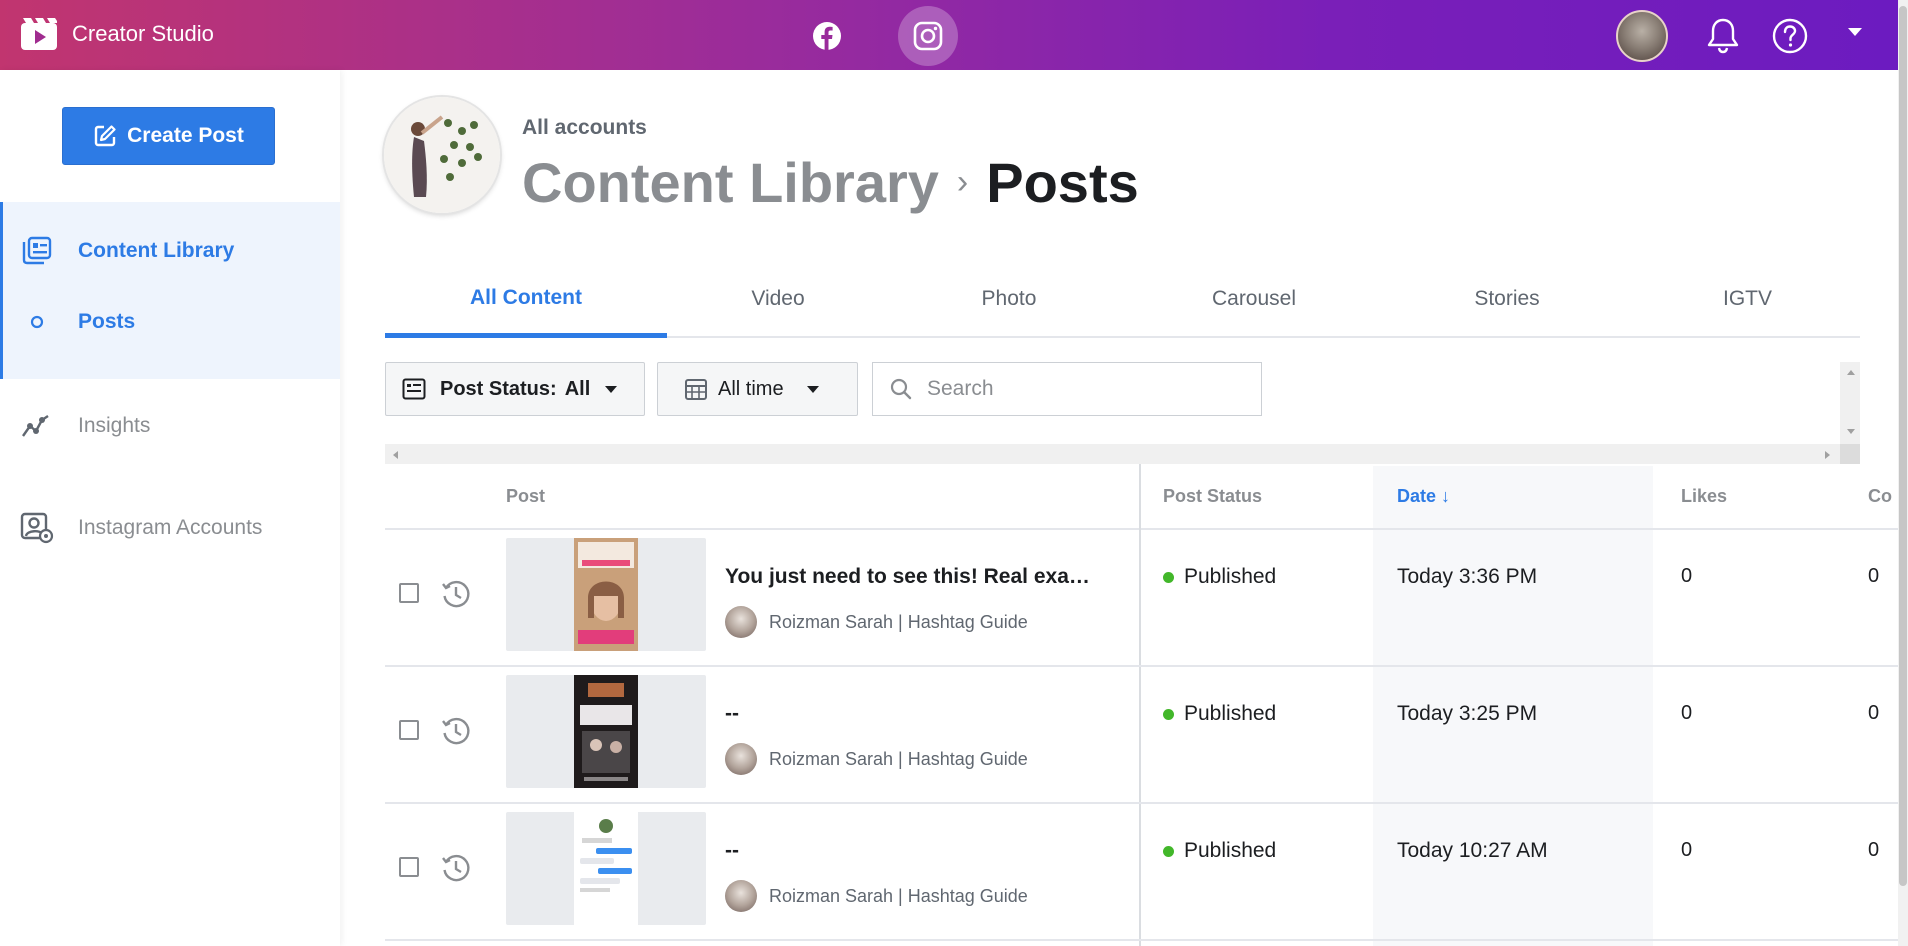 Image resolution: width=1908 pixels, height=946 pixels. What do you see at coordinates (37, 322) in the screenshot?
I see `circle-icon` at bounding box center [37, 322].